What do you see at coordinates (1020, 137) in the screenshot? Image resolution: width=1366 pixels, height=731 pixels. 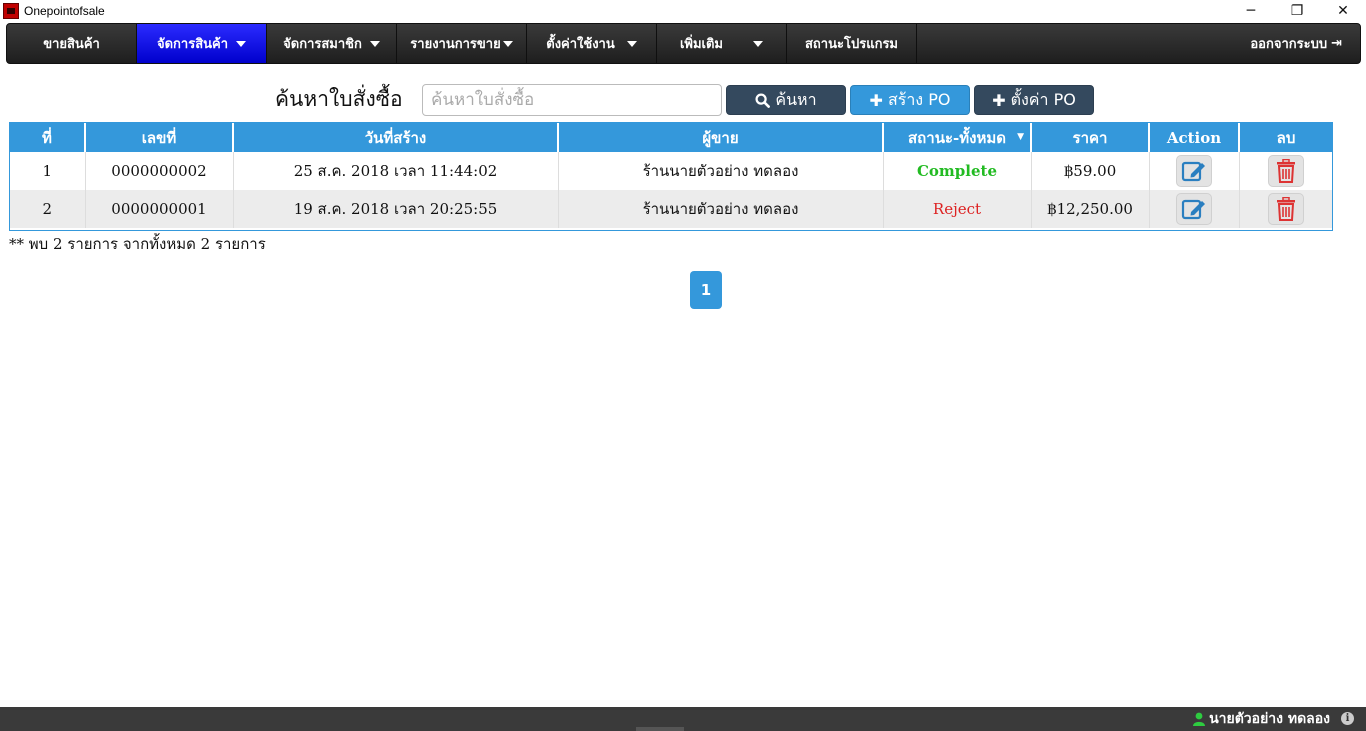 I see `caret-down-icon: ▼` at bounding box center [1020, 137].